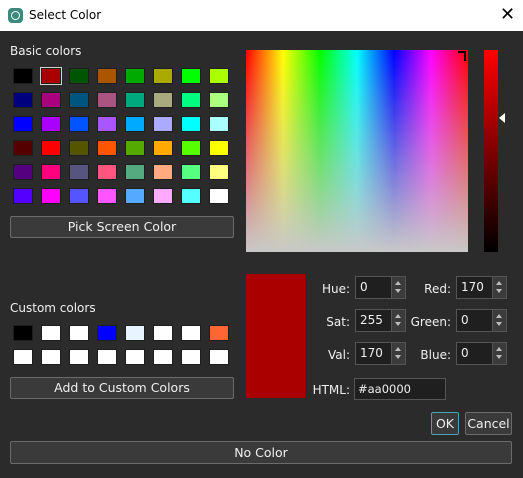 Image resolution: width=523 pixels, height=478 pixels. Describe the element at coordinates (499, 320) in the screenshot. I see `green-stepper` at that location.